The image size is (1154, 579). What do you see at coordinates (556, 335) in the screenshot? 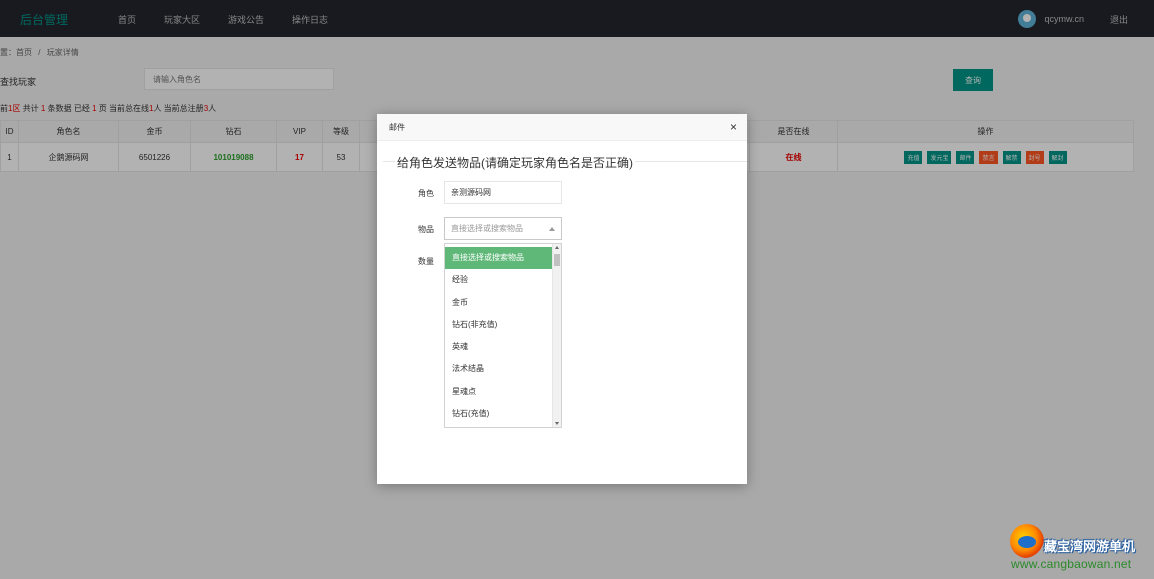
I see `dropdown-scrollbar` at bounding box center [556, 335].